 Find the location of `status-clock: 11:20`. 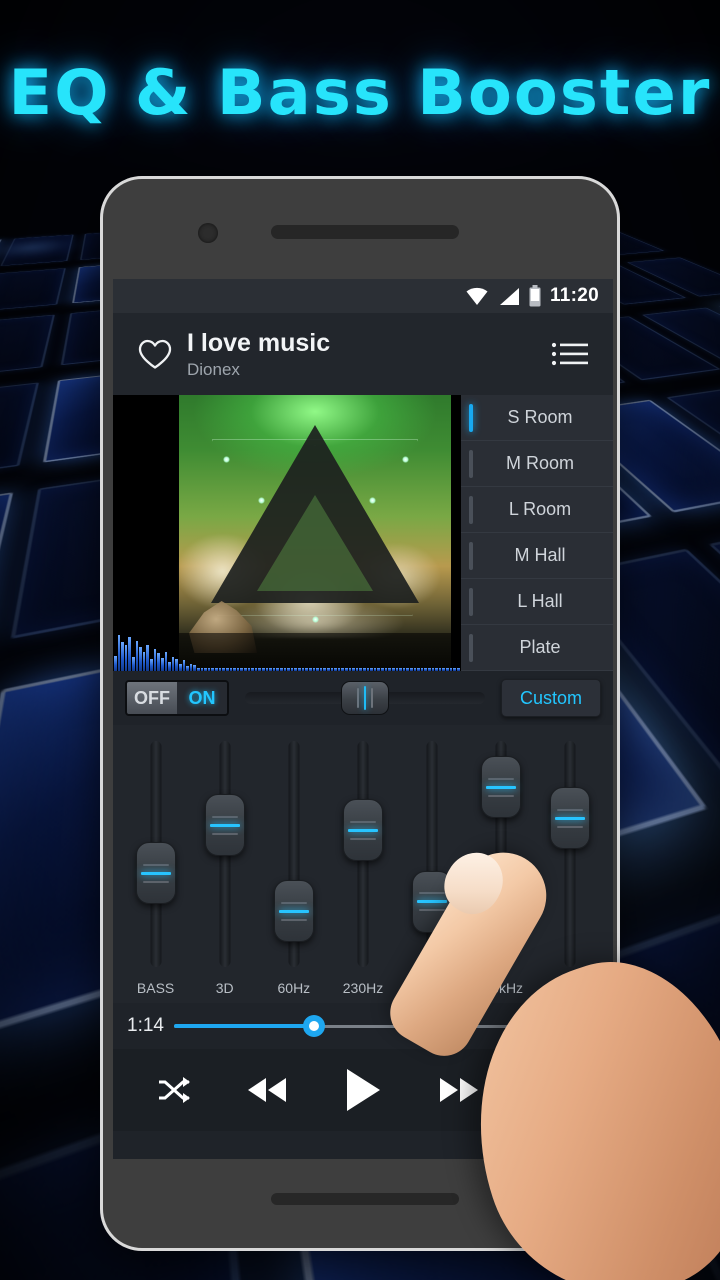

status-clock: 11:20 is located at coordinates (574, 295).